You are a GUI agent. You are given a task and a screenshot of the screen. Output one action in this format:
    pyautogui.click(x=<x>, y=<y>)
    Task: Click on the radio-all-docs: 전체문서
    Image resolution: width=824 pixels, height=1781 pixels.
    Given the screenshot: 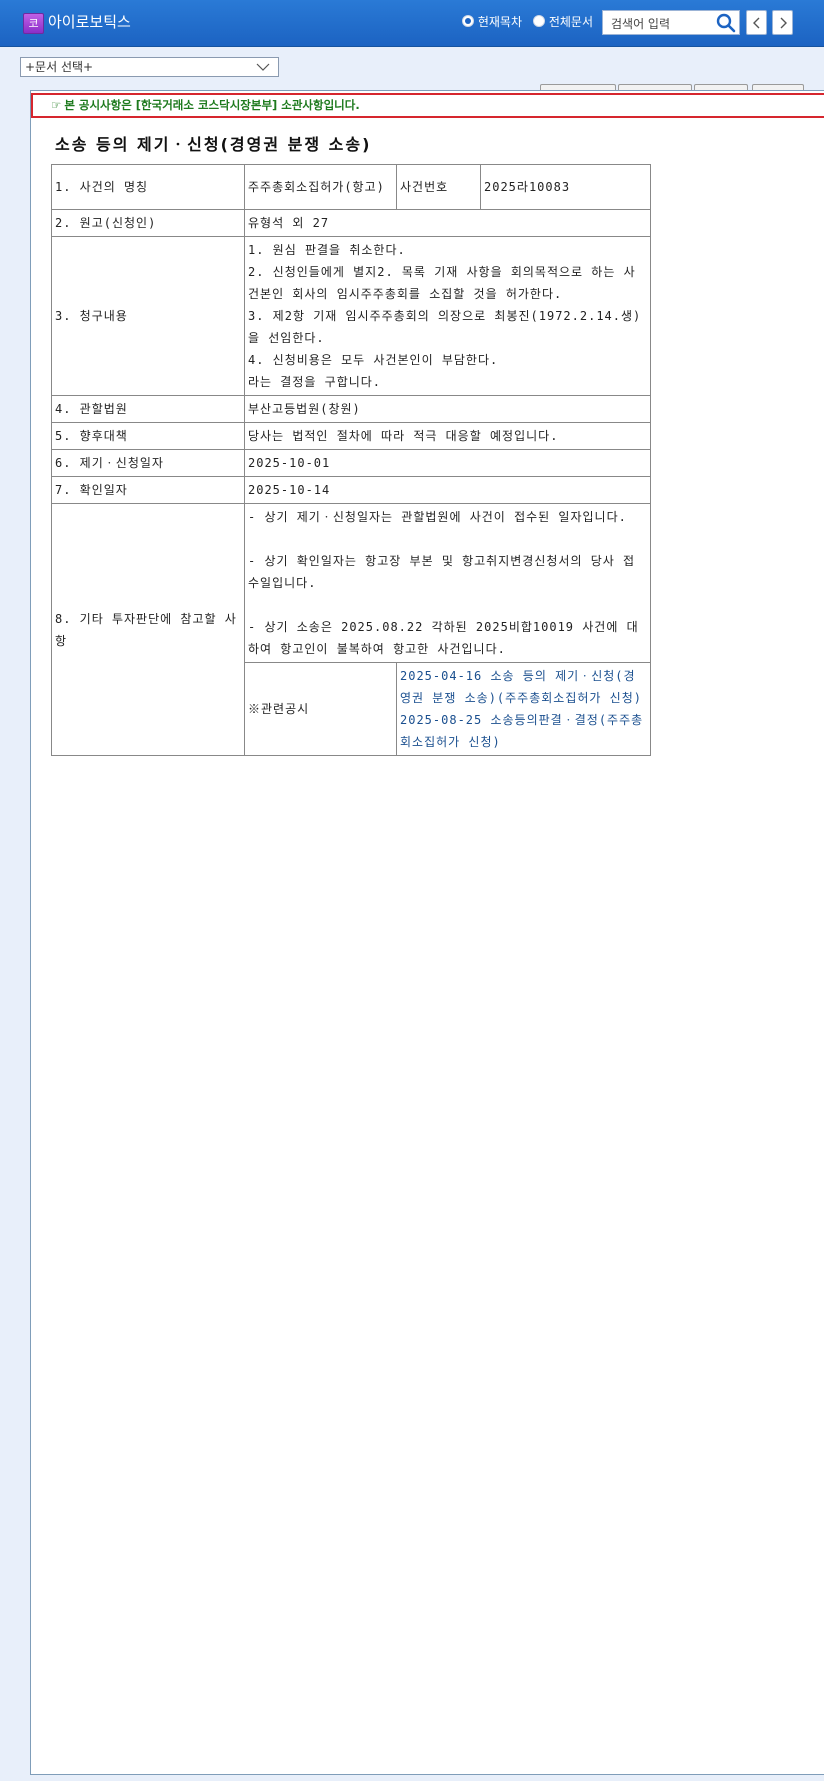 What is the action you would take?
    pyautogui.click(x=563, y=21)
    